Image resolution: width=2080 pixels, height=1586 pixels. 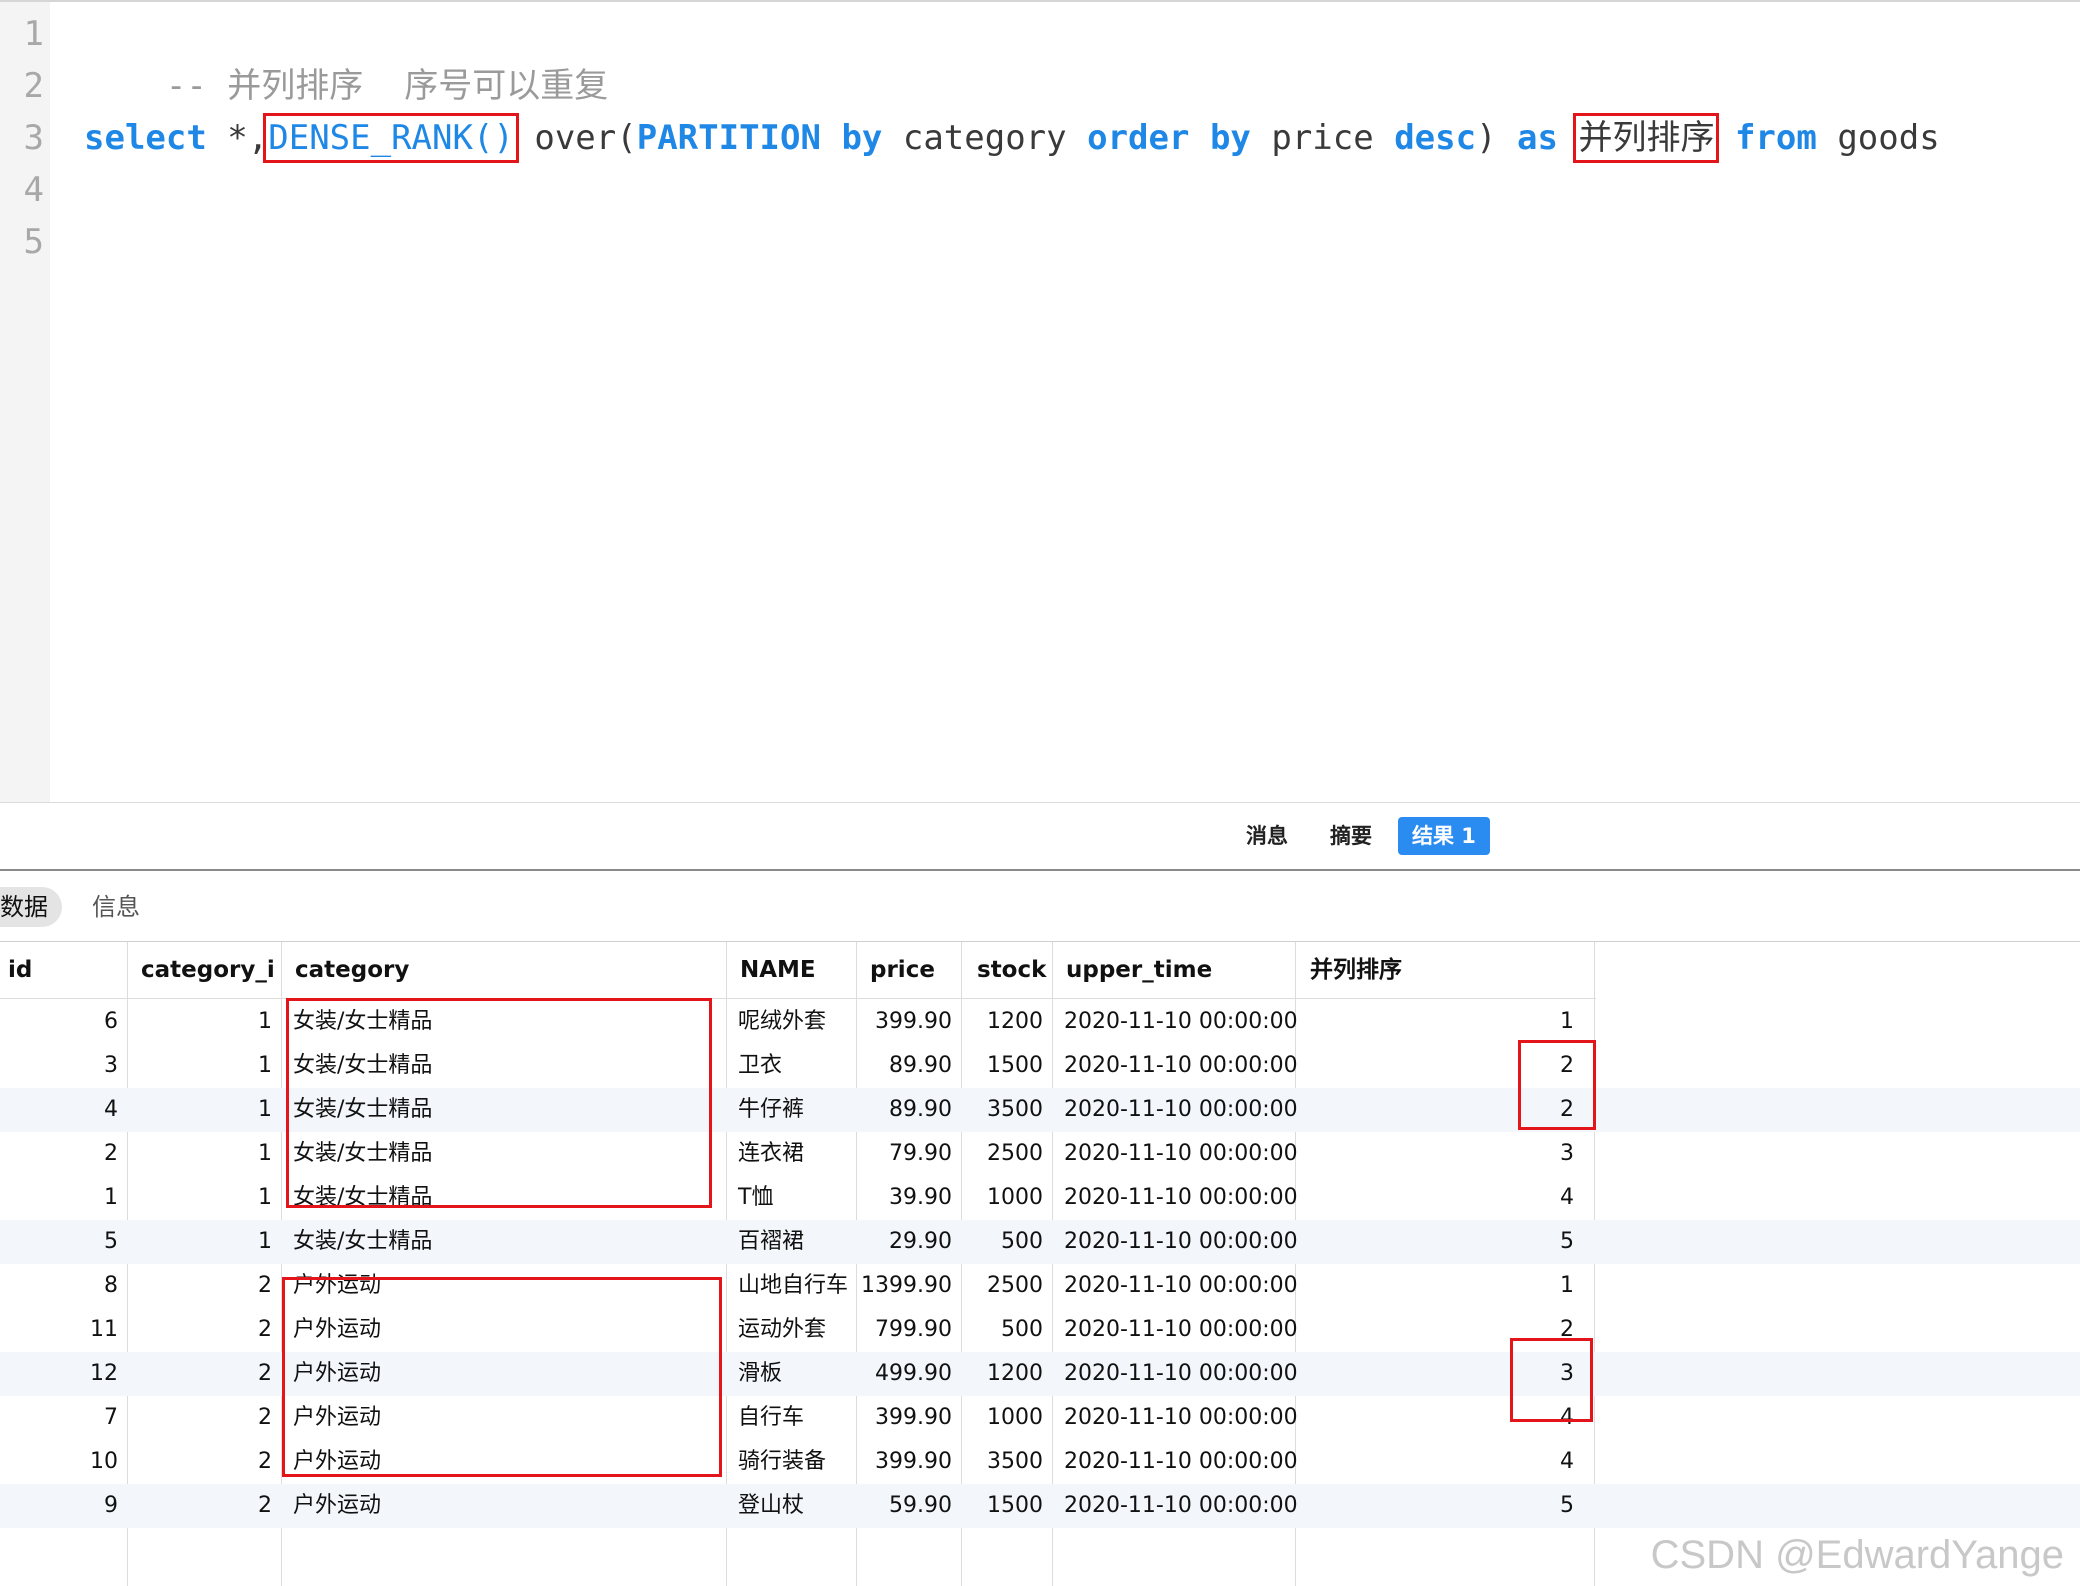 I want to click on cell-price: 1399.90, so click(x=904, y=1286).